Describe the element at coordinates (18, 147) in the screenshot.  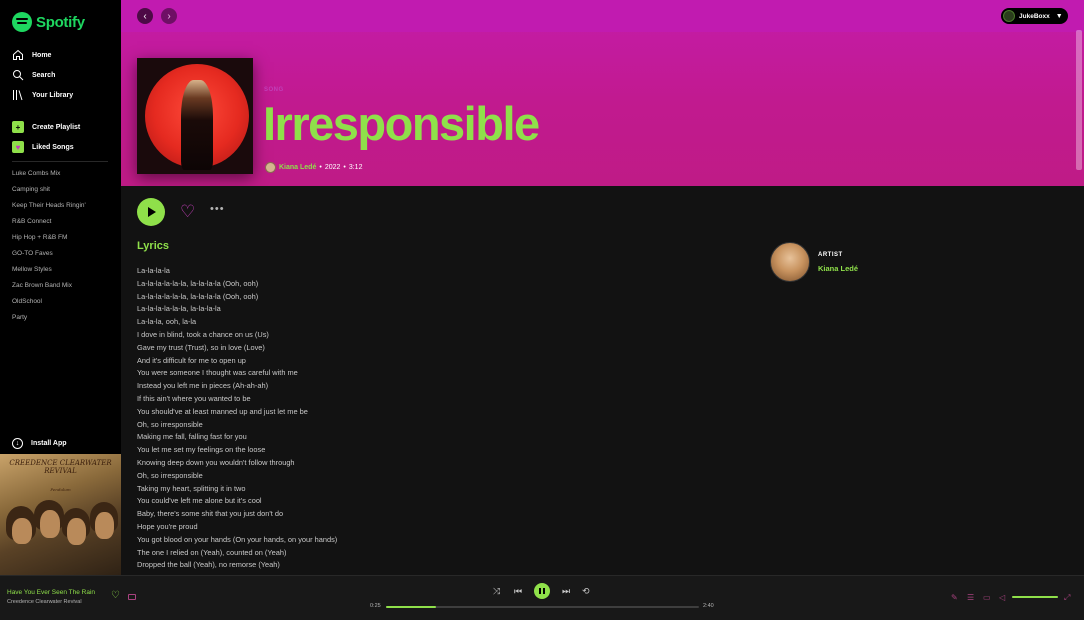
I see `heart-icon: ♥` at that location.